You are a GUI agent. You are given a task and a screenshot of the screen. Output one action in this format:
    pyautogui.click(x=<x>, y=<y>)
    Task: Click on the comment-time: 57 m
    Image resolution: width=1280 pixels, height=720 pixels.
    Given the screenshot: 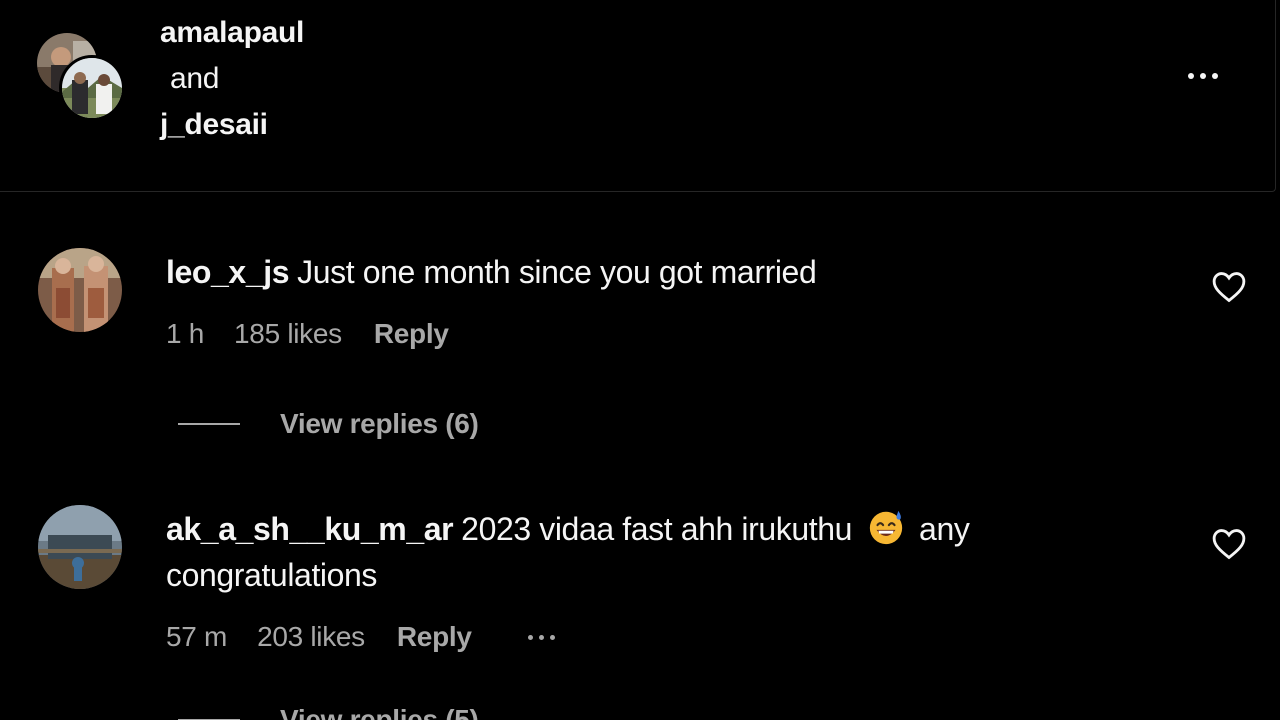 What is the action you would take?
    pyautogui.click(x=196, y=637)
    